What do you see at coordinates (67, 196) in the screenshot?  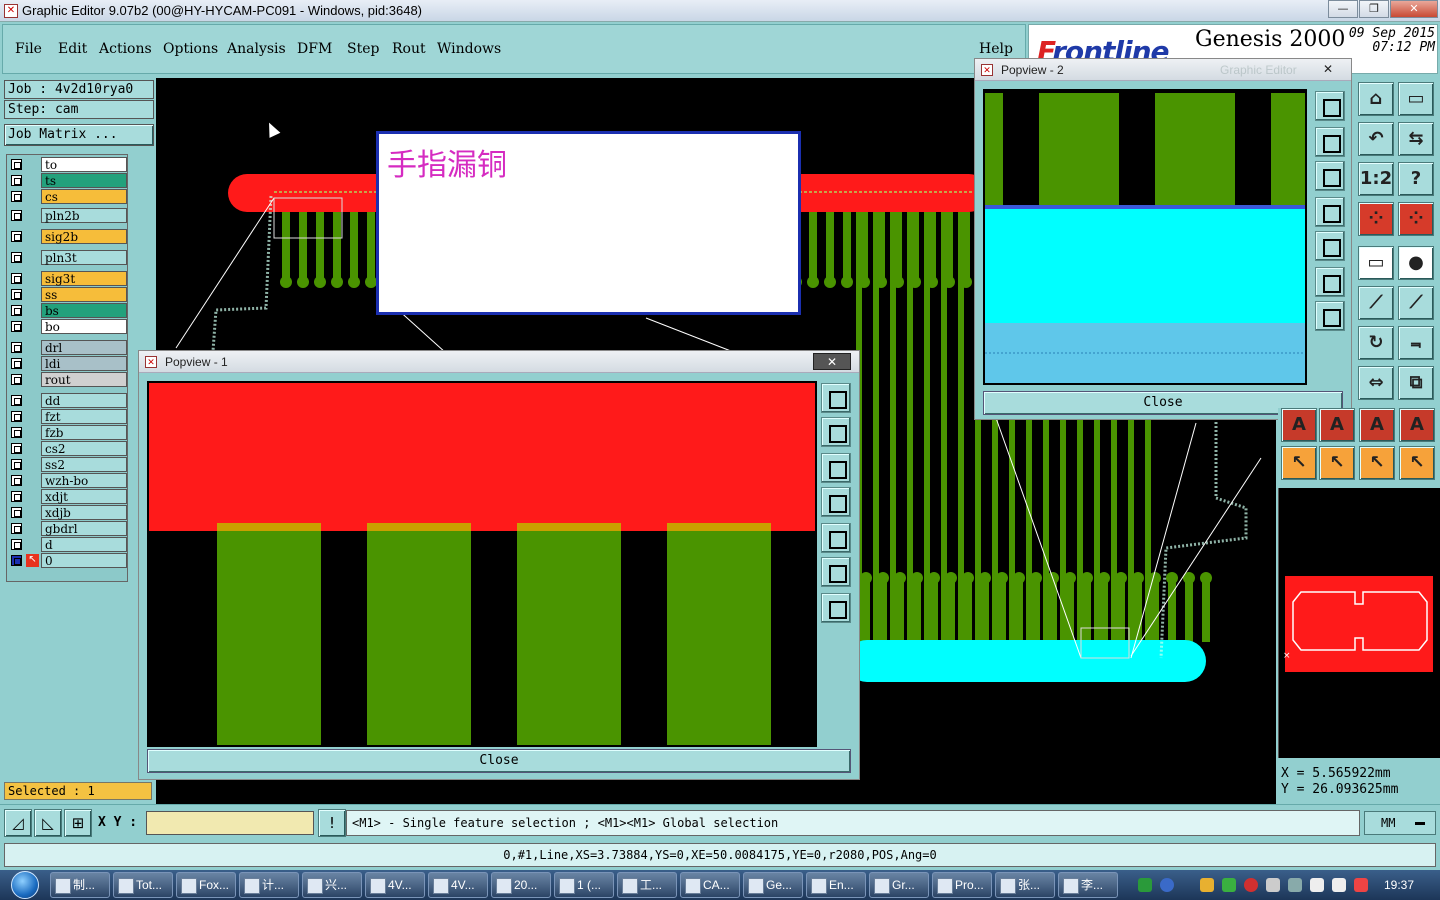 I see `layer-row-cs: cs` at bounding box center [67, 196].